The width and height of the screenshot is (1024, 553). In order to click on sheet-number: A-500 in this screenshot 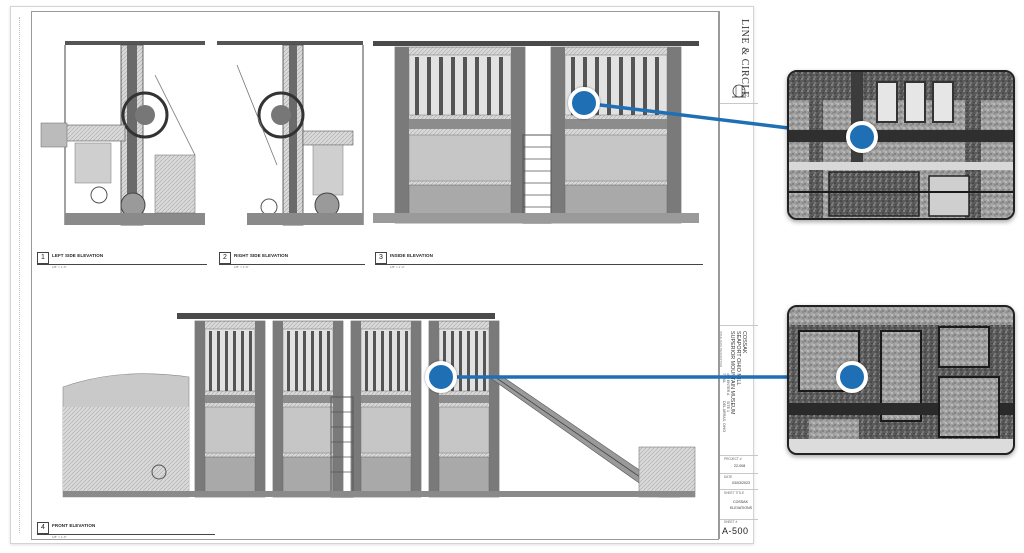, I will do `click(735, 531)`.